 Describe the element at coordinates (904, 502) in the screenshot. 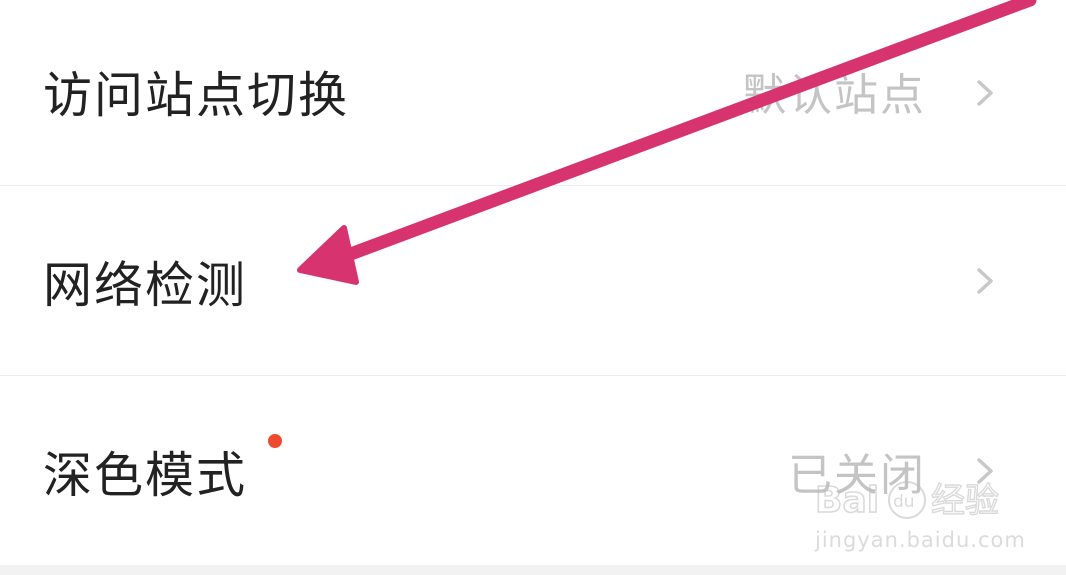

I see `svg-text: du` at that location.